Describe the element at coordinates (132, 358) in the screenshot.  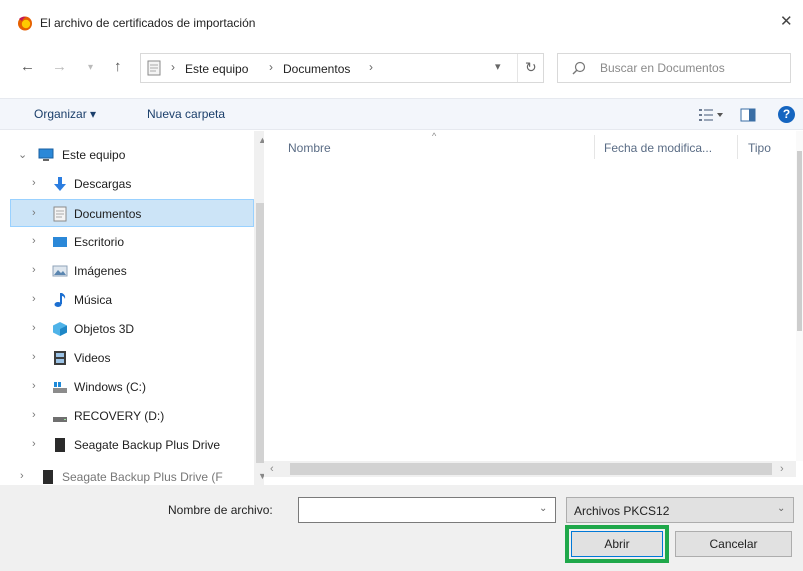
I see `sidebar-item-videos: › Videos` at that location.